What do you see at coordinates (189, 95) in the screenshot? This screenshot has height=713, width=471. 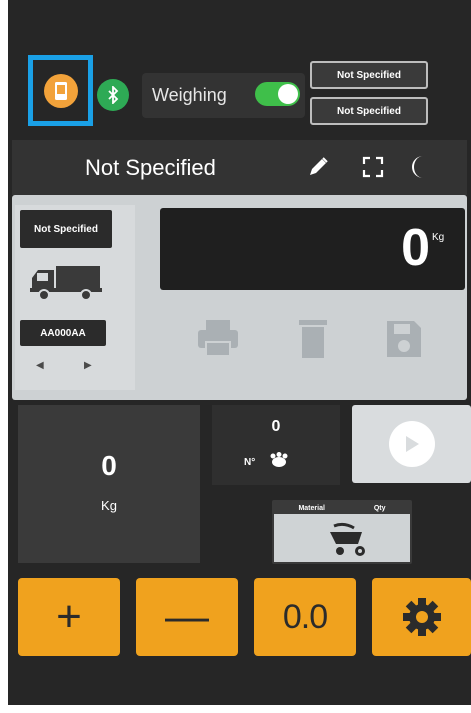 I see `weighing-label: Weighing` at bounding box center [189, 95].